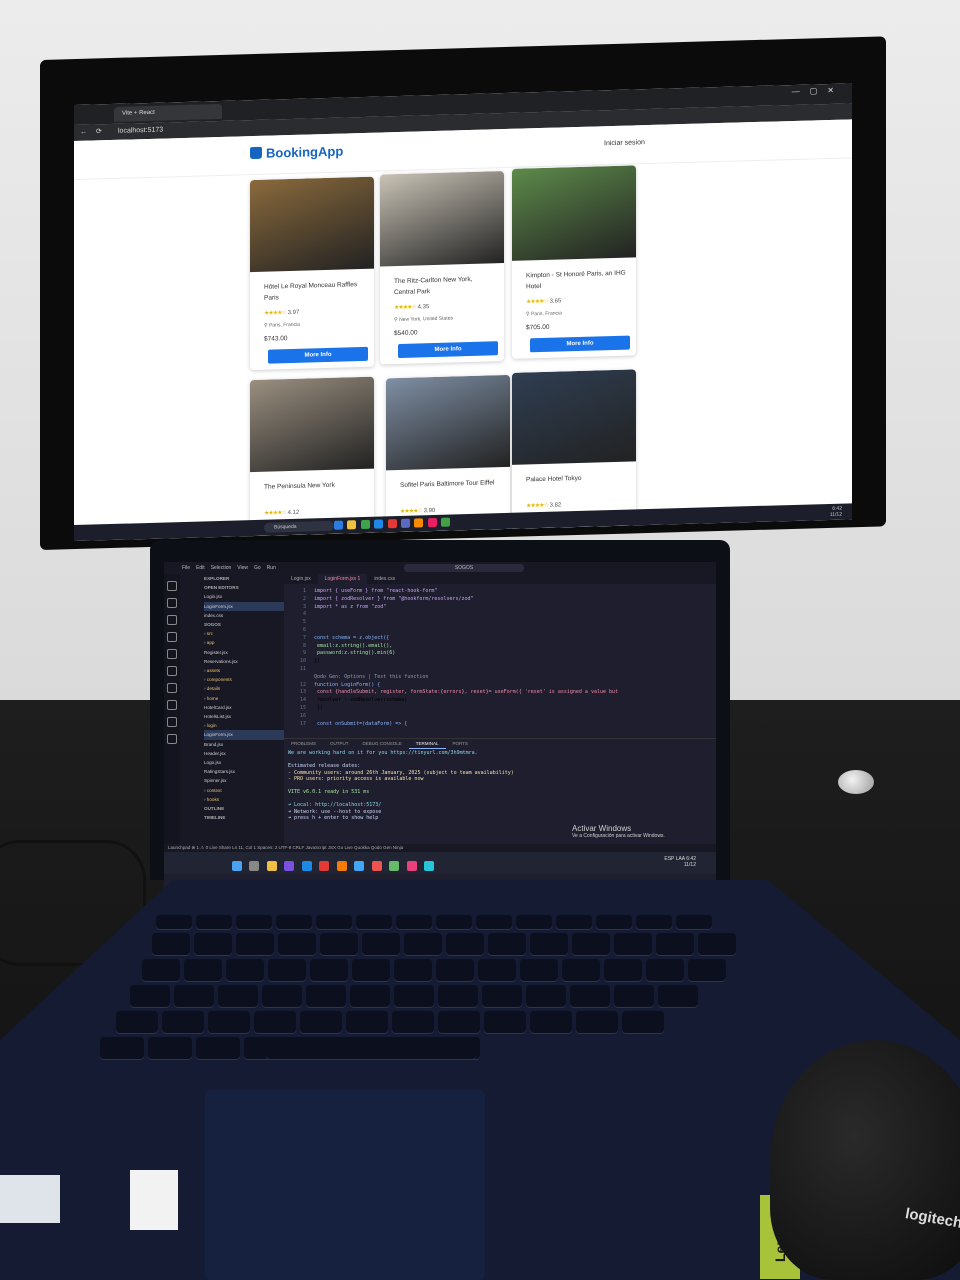 The width and height of the screenshot is (960, 1280). I want to click on menu-item: Run, so click(271, 568).